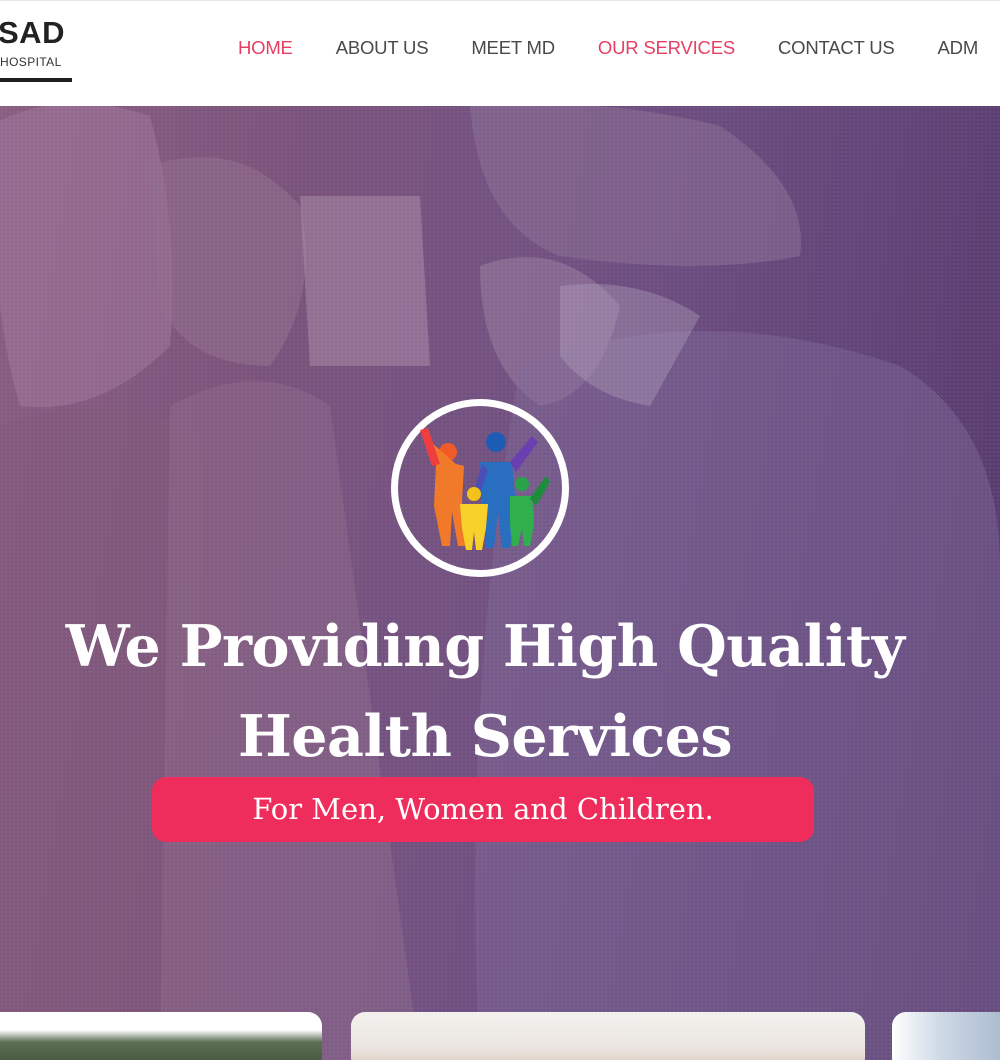  What do you see at coordinates (513, 48) in the screenshot?
I see `nav-meet-md: MEET MD` at bounding box center [513, 48].